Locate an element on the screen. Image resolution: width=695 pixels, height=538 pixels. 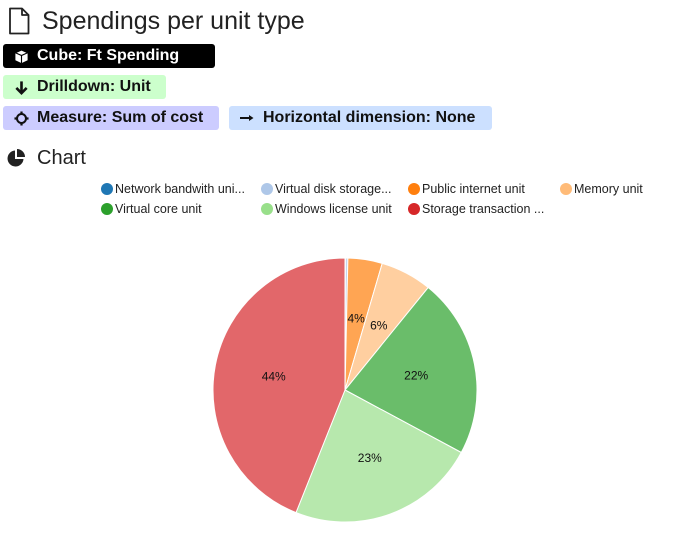
legend-item: Memory unit is located at coordinates (601, 189).